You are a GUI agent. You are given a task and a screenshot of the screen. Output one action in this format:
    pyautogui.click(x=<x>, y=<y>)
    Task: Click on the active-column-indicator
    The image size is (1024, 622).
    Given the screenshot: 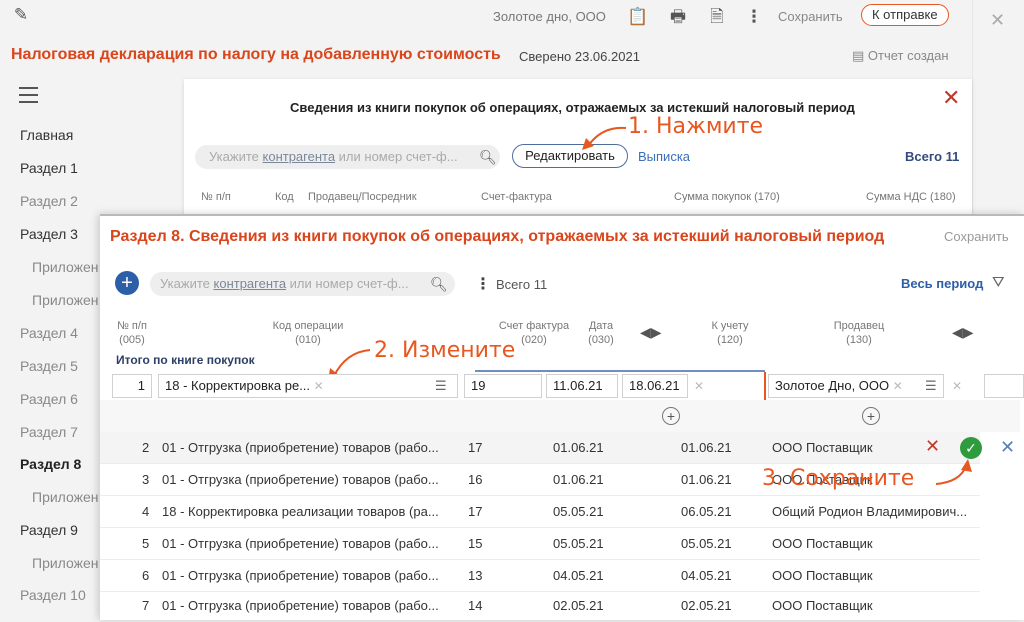 What is the action you would take?
    pyautogui.click(x=620, y=371)
    